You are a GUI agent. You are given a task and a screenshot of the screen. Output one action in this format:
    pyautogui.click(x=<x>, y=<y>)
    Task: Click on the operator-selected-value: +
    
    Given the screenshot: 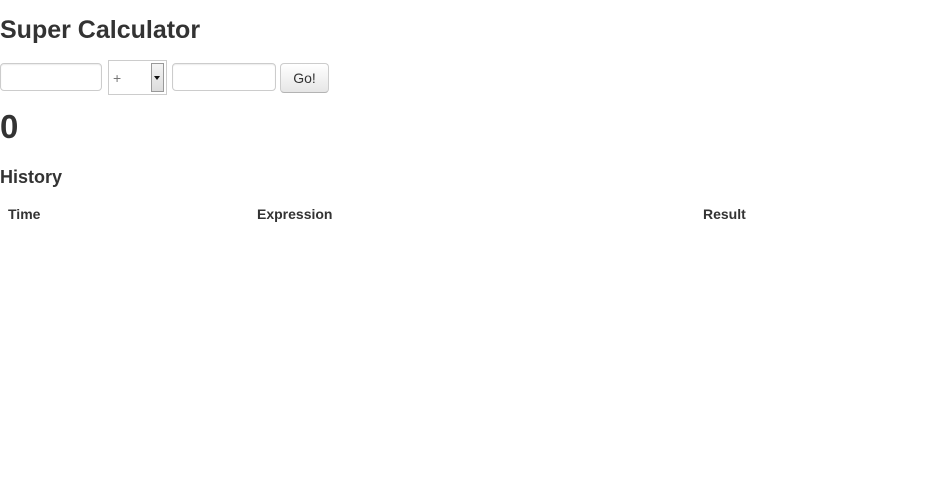 What is the action you would take?
    pyautogui.click(x=117, y=78)
    